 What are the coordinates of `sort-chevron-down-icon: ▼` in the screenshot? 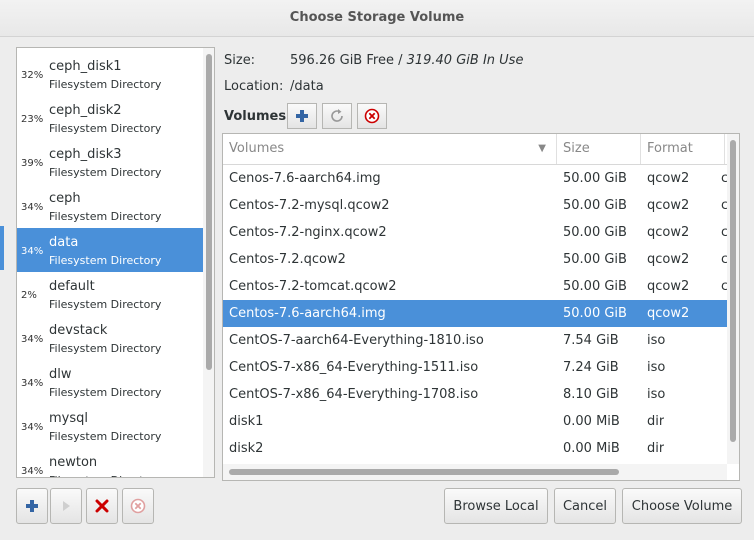 It's located at (542, 148).